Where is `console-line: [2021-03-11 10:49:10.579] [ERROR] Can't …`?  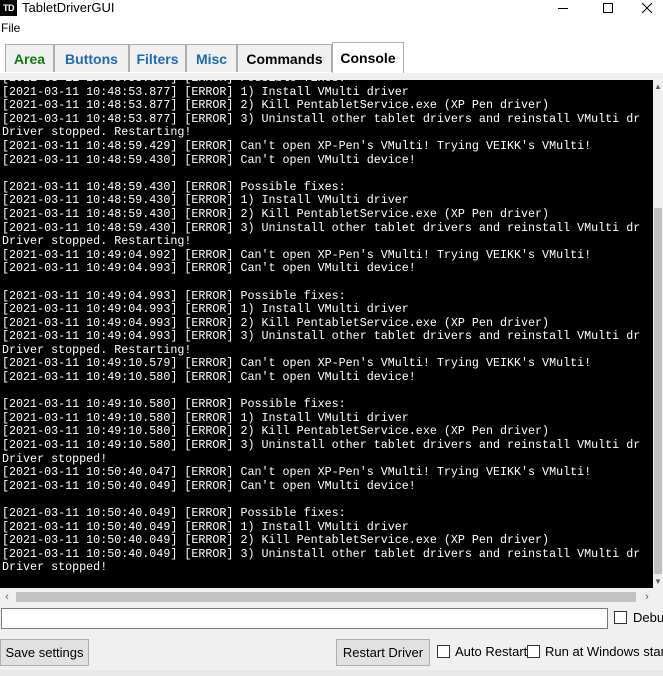 console-line: [2021-03-11 10:49:10.579] [ERROR] Can't … is located at coordinates (297, 363).